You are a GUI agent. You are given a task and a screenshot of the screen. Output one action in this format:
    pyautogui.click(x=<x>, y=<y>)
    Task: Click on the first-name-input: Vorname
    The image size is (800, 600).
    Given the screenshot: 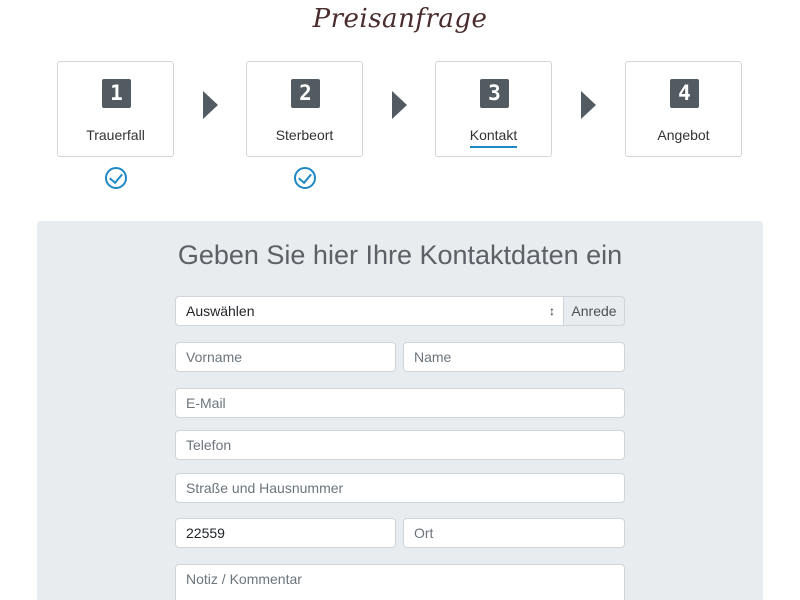 What is the action you would take?
    pyautogui.click(x=285, y=357)
    